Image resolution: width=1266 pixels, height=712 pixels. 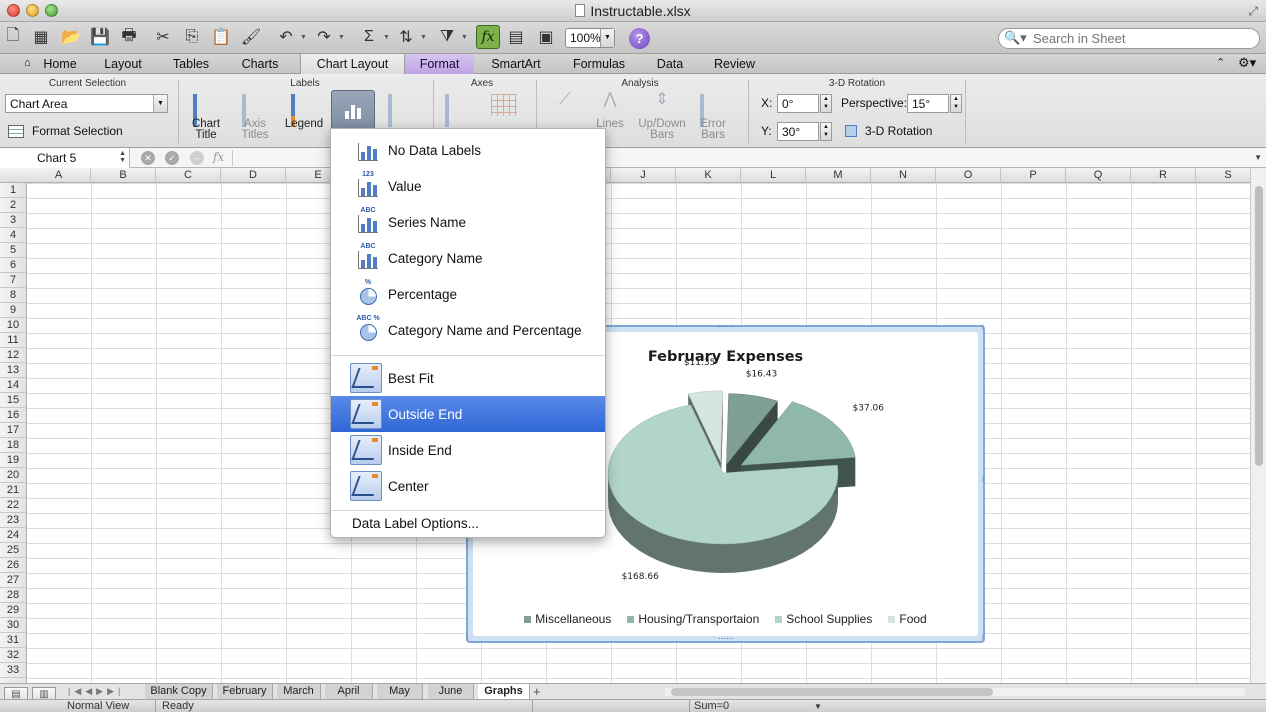 I want to click on row-header: 11, so click(x=13, y=340).